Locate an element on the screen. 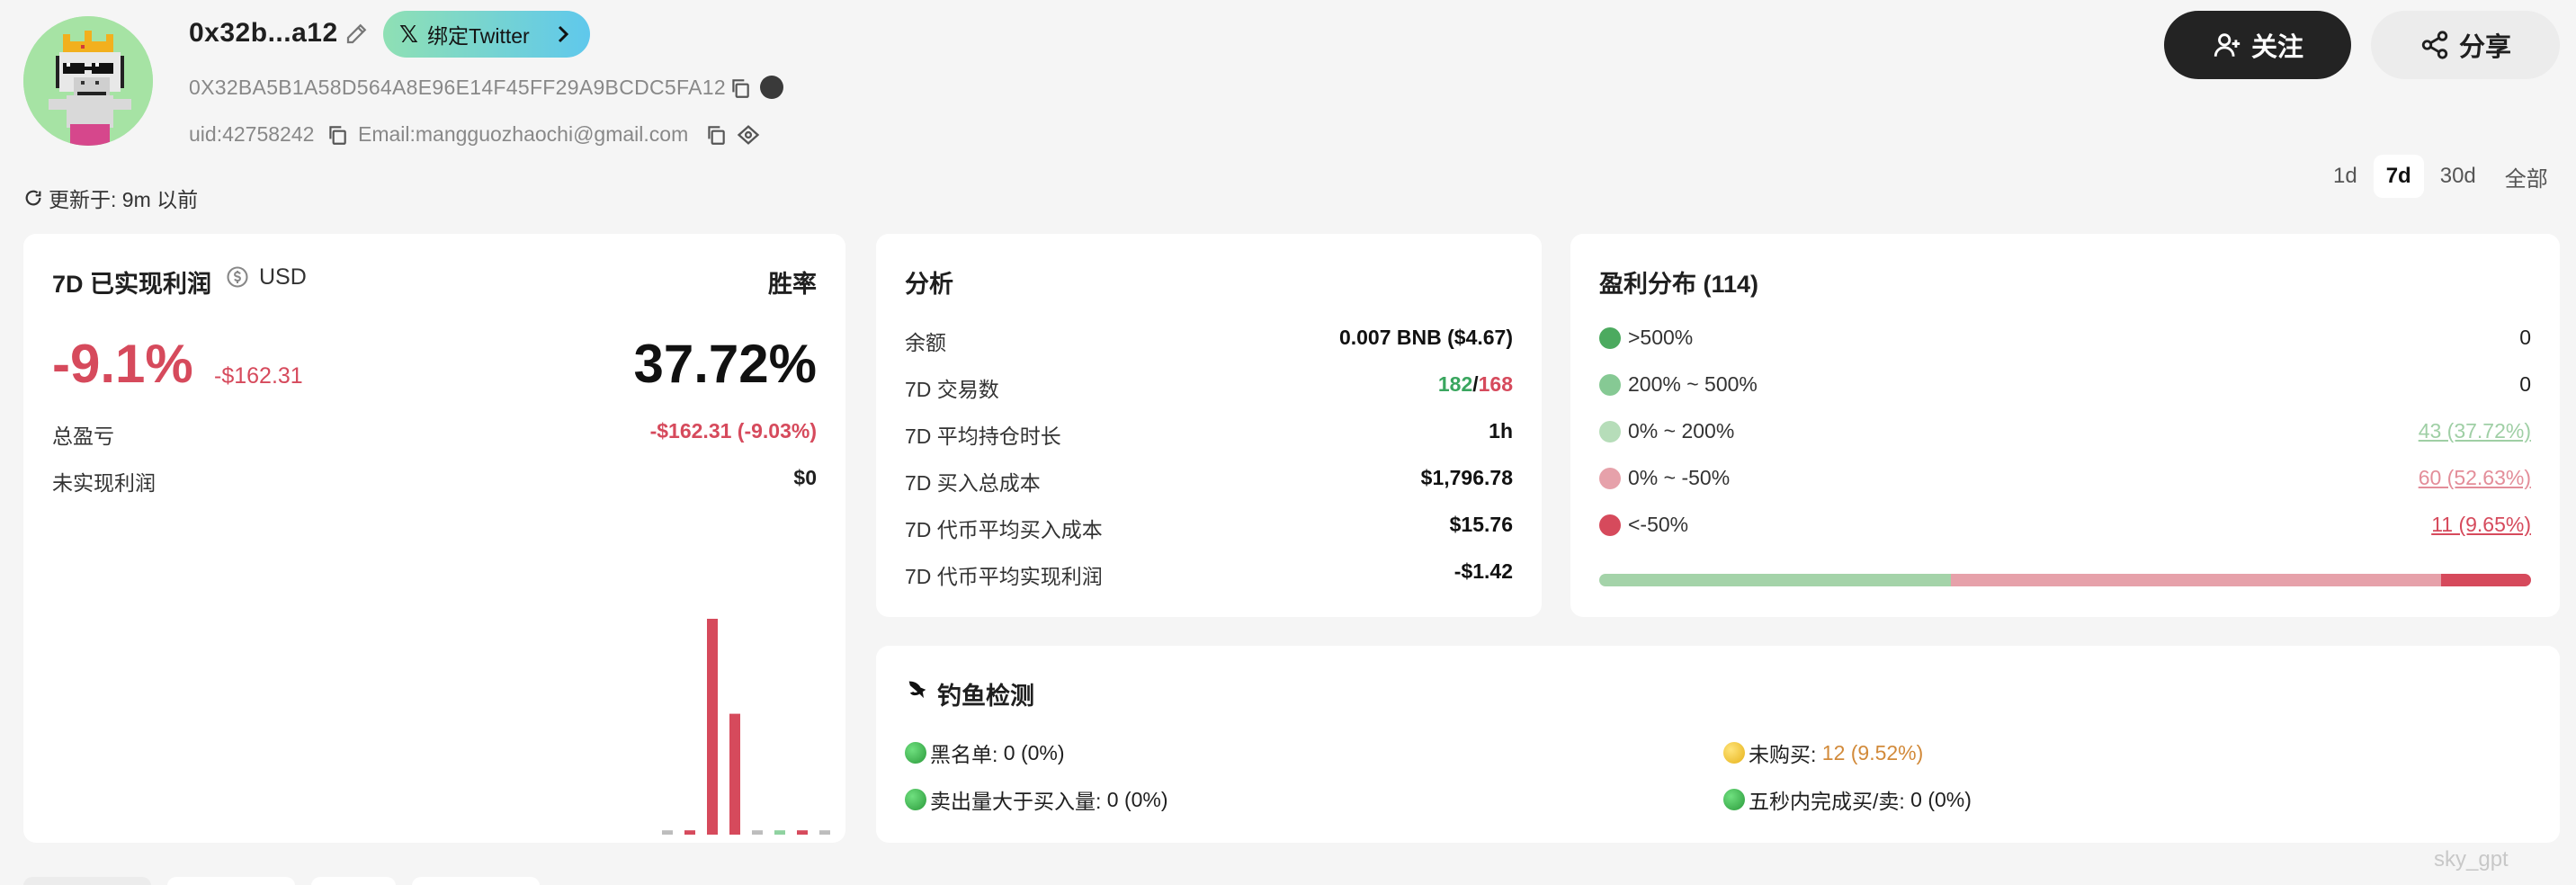 This screenshot has height=885, width=2576. buy-cost-value: $1,796.78 is located at coordinates (1466, 478).